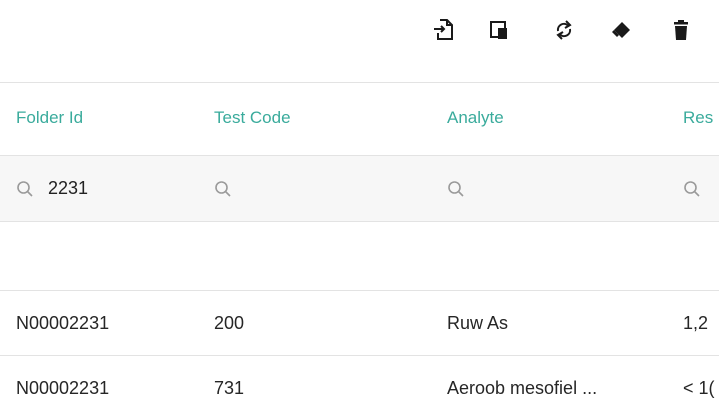 Image resolution: width=719 pixels, height=401 pixels. I want to click on delete-button, so click(681, 30).